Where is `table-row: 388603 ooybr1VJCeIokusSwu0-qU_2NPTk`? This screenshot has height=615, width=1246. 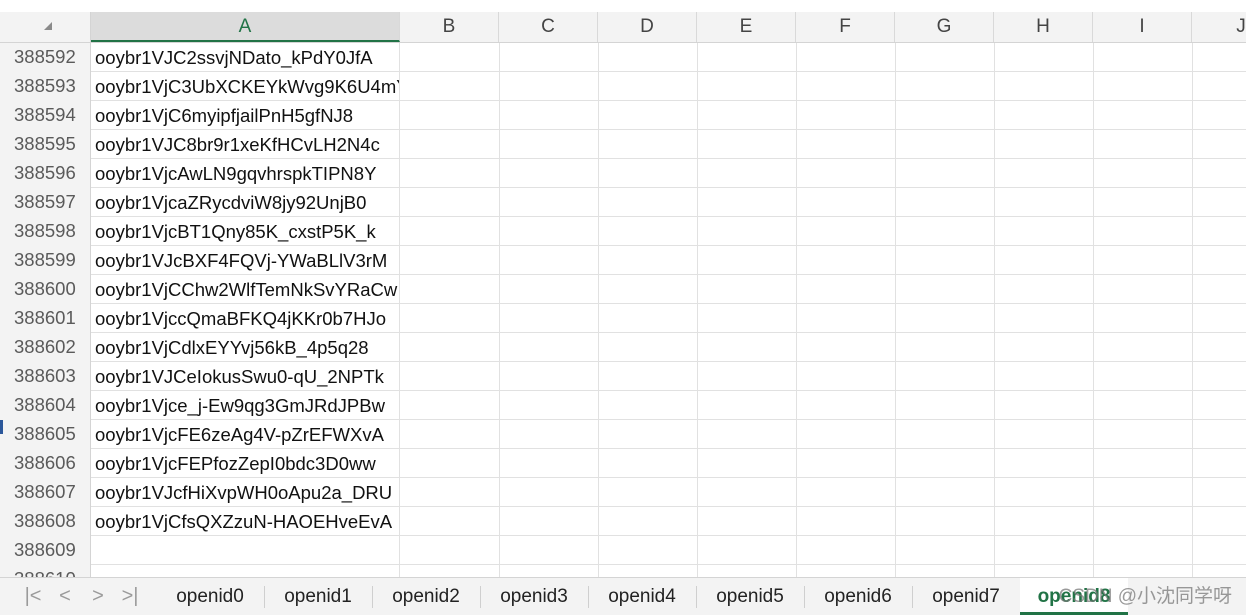
table-row: 388603 ooybr1VJCeIokusSwu0-qU_2NPTk is located at coordinates (623, 376).